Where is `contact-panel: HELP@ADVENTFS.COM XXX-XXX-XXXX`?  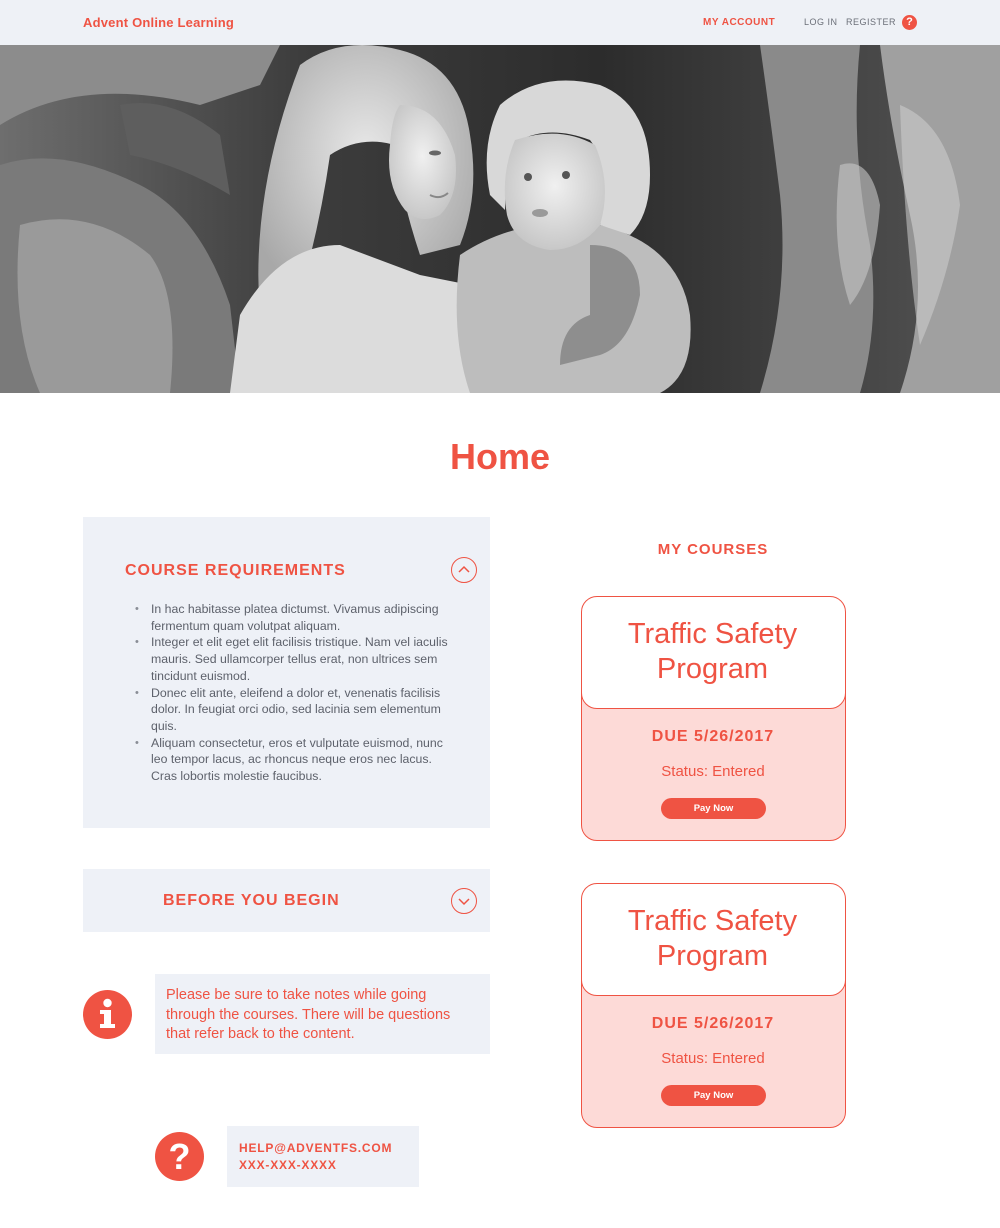
contact-panel: HELP@ADVENTFS.COM XXX-XXX-XXXX is located at coordinates (323, 1156).